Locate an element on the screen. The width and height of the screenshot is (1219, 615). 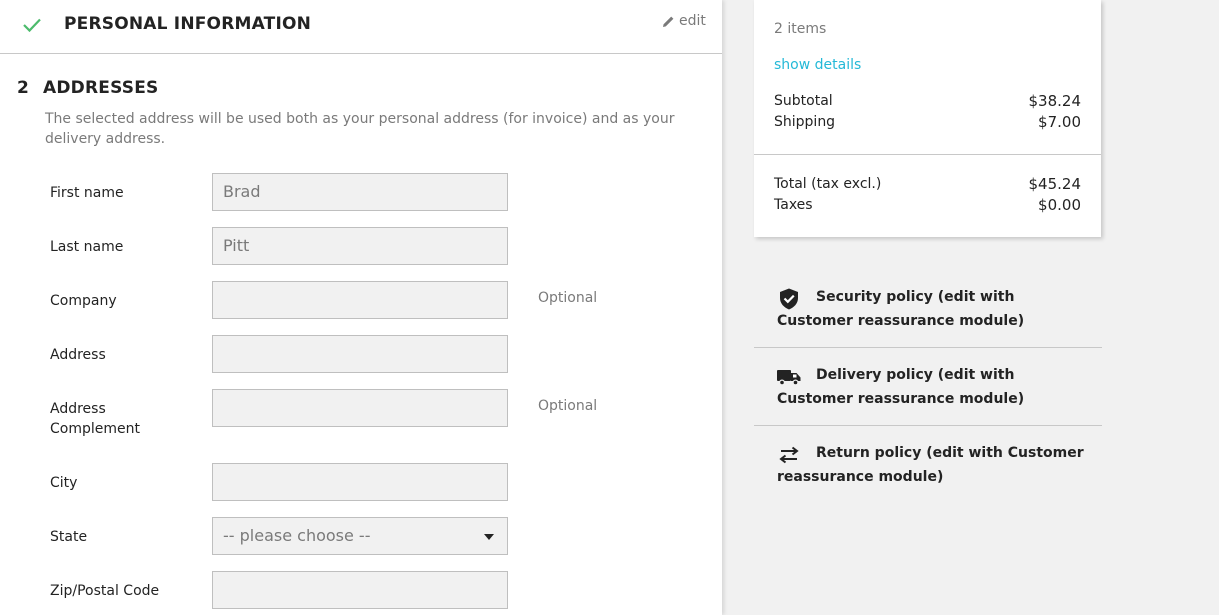
field-label: City is located at coordinates (64, 483).